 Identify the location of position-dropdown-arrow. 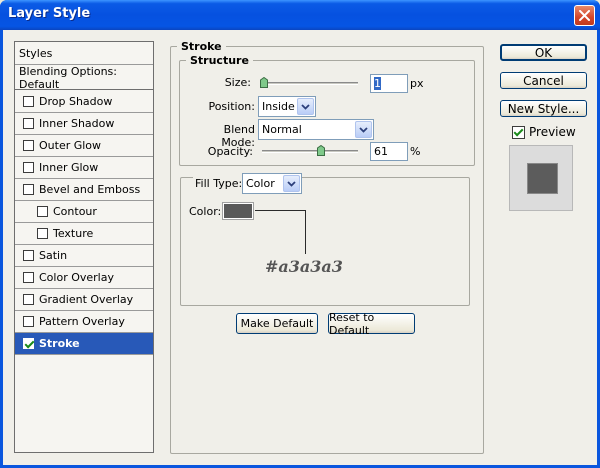
(305, 106).